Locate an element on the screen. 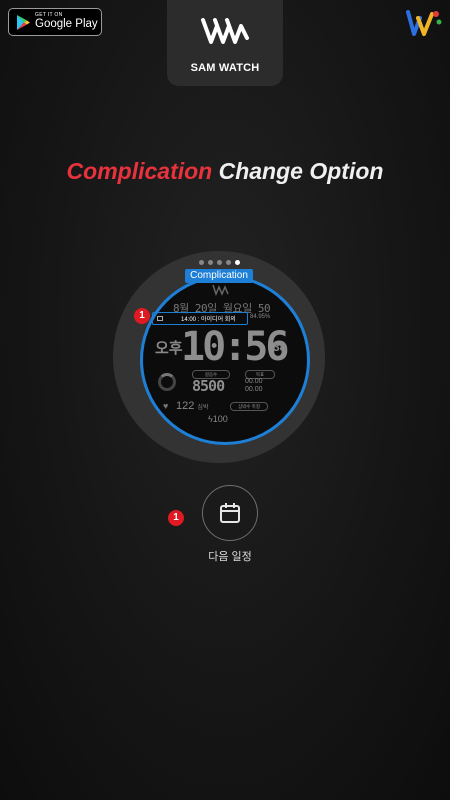  brand-name: SAM WATCH is located at coordinates (225, 68).